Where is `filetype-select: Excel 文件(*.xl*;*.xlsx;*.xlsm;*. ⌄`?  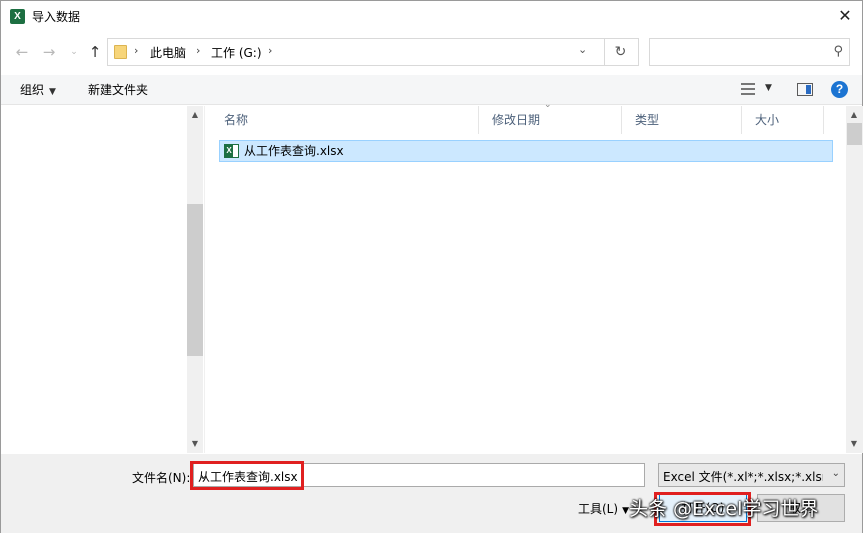 filetype-select: Excel 文件(*.xl*;*.xlsx;*.xlsm;*. ⌄ is located at coordinates (751, 475).